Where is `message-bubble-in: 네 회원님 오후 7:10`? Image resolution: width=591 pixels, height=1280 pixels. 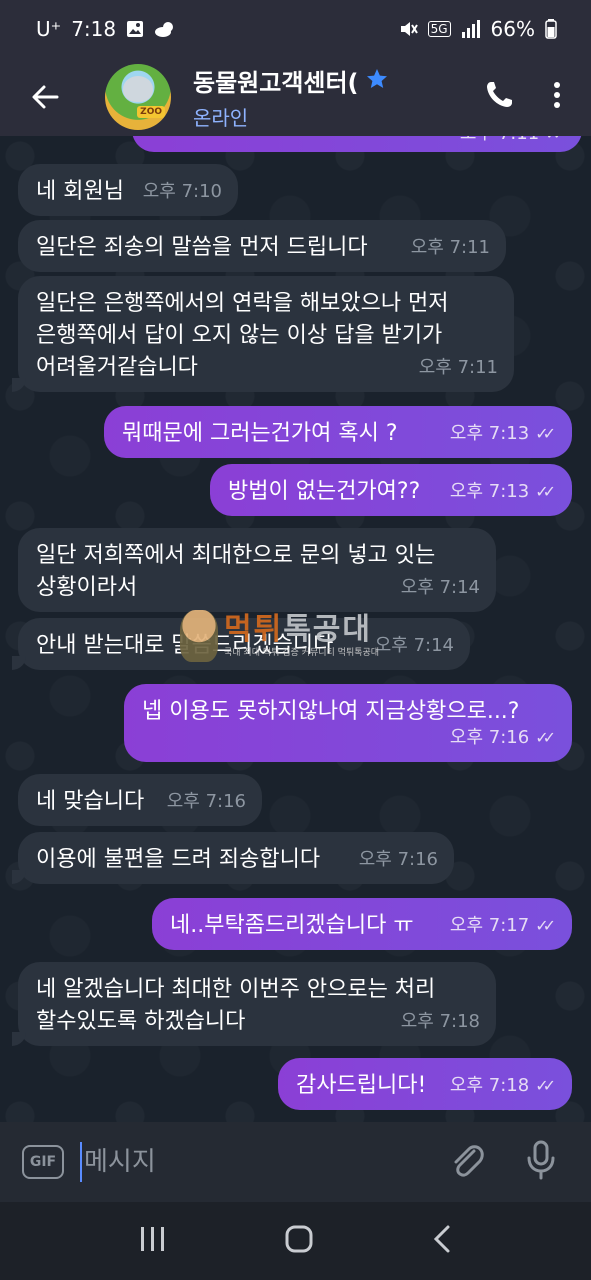
message-bubble-in: 네 회원님 오후 7:10 is located at coordinates (128, 190).